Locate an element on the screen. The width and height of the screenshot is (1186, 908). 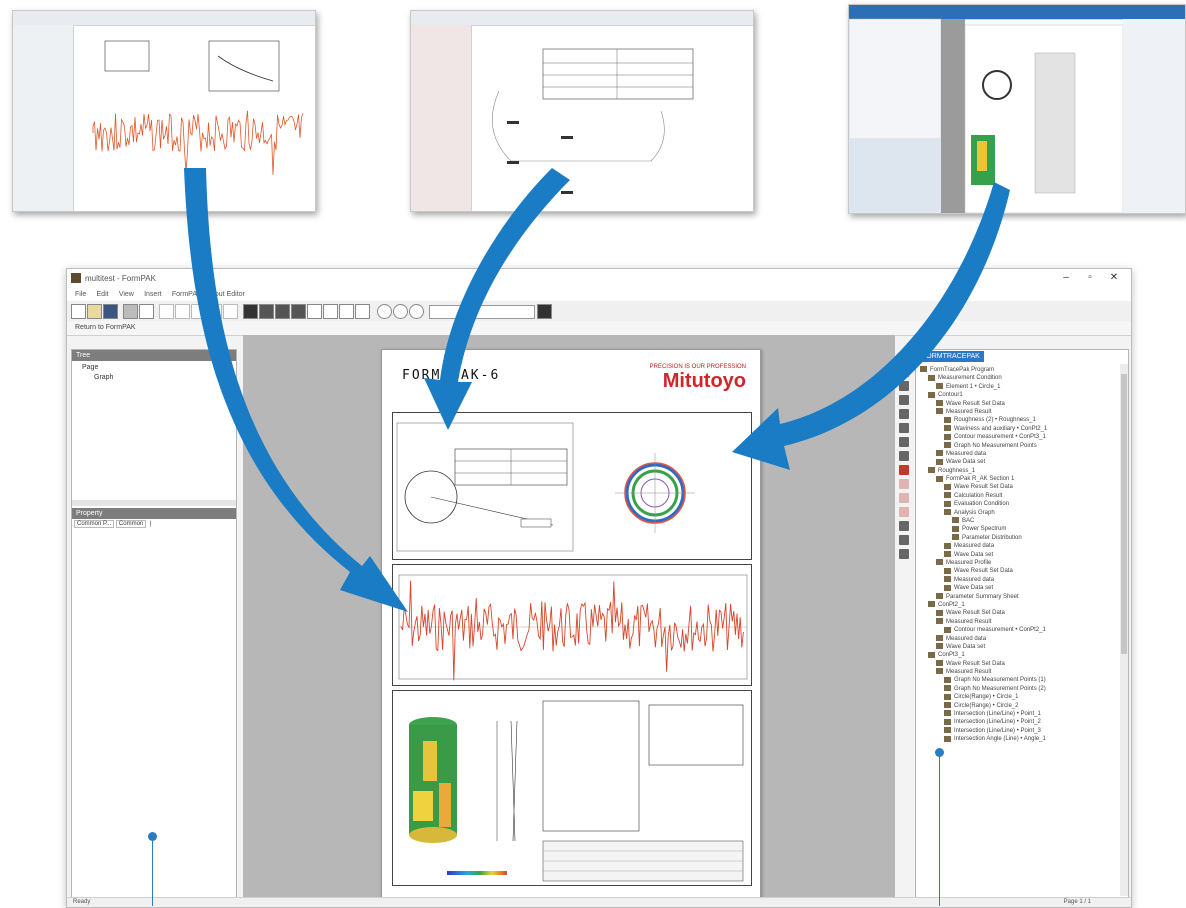
tree-node: Circle(Range) • Circle_1 is located at coordinates (1019, 697).